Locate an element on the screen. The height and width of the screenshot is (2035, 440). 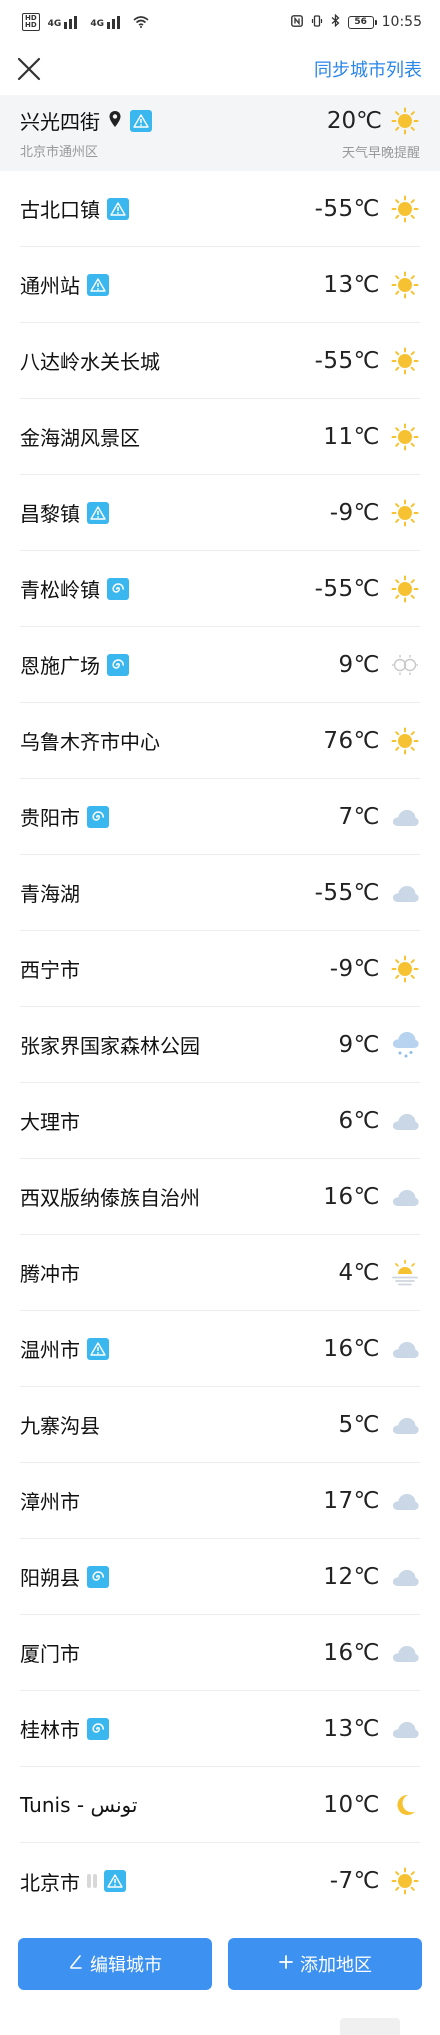
city-row: 金海湖风景区 11℃ is located at coordinates (220, 437).